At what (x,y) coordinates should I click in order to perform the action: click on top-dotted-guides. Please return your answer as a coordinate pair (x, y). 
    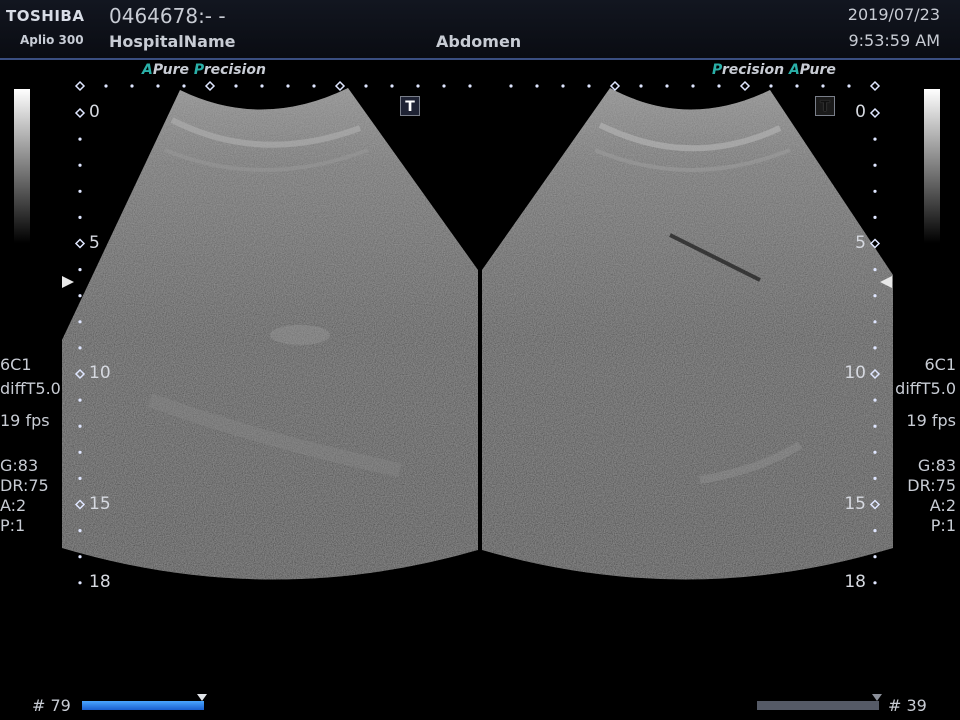
    Looking at the image, I should click on (477, 86).